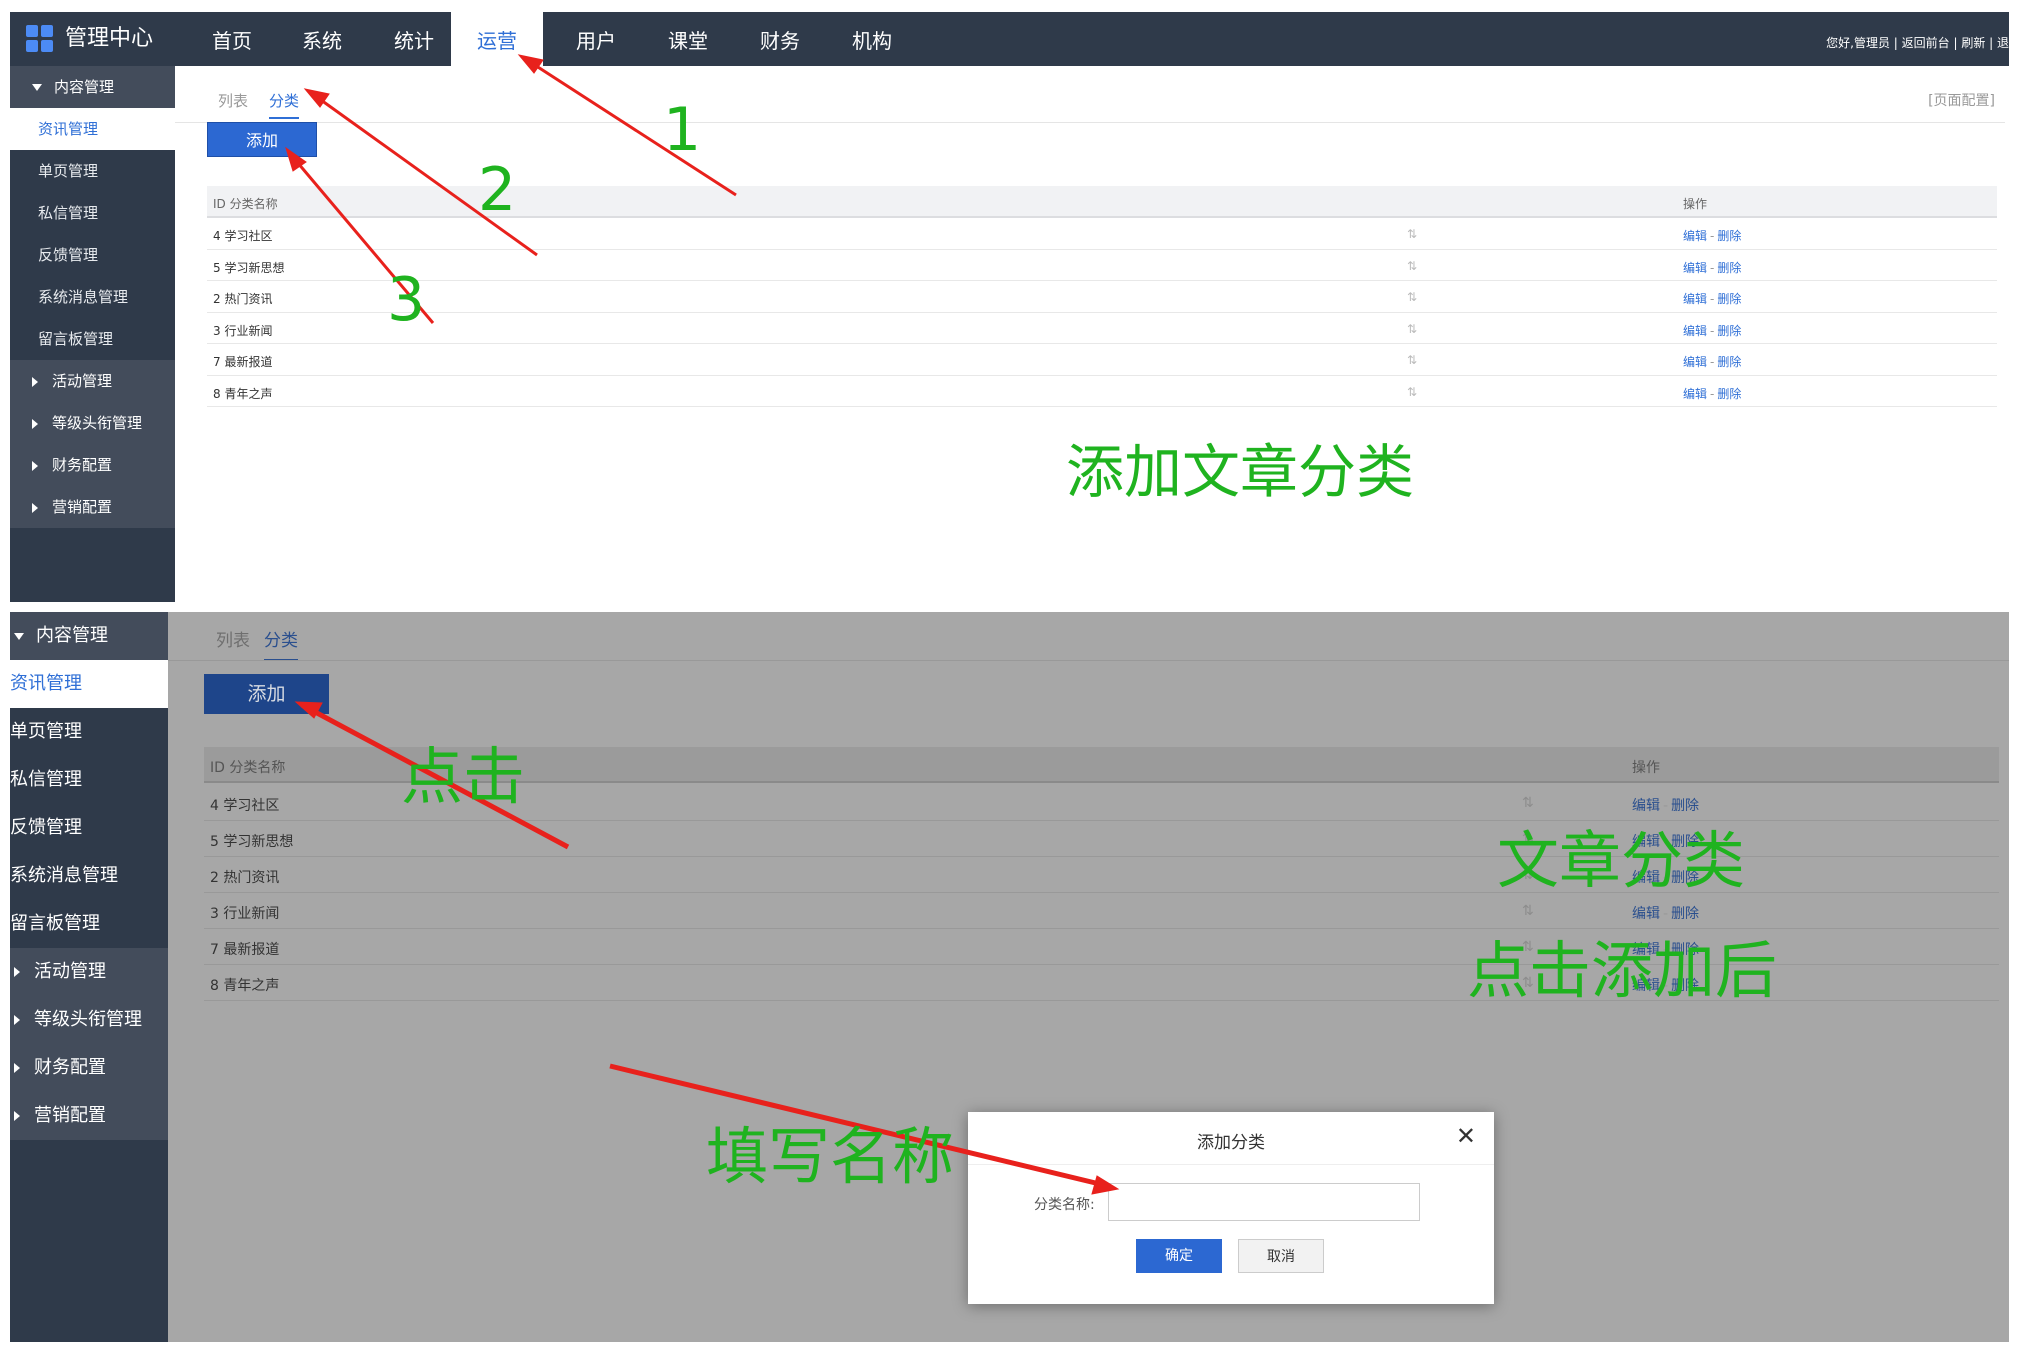 This screenshot has width=2020, height=1351. Describe the element at coordinates (497, 190) in the screenshot. I see `step-number-2: 2` at that location.